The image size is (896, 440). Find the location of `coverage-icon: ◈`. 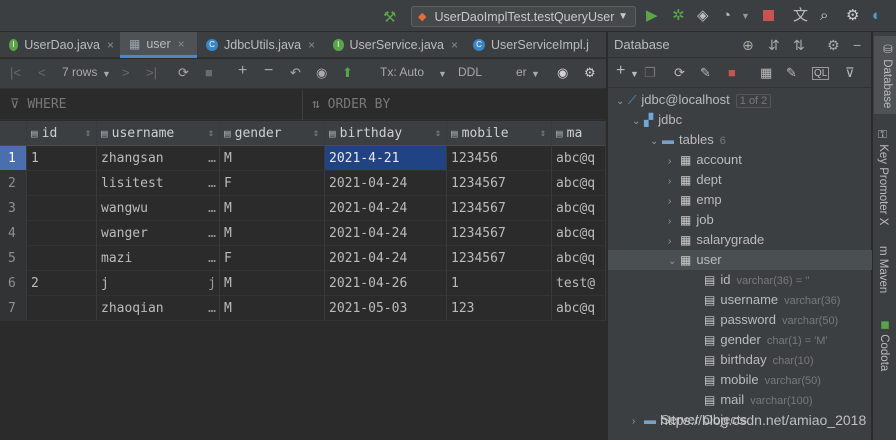

coverage-icon: ◈ is located at coordinates (703, 16).